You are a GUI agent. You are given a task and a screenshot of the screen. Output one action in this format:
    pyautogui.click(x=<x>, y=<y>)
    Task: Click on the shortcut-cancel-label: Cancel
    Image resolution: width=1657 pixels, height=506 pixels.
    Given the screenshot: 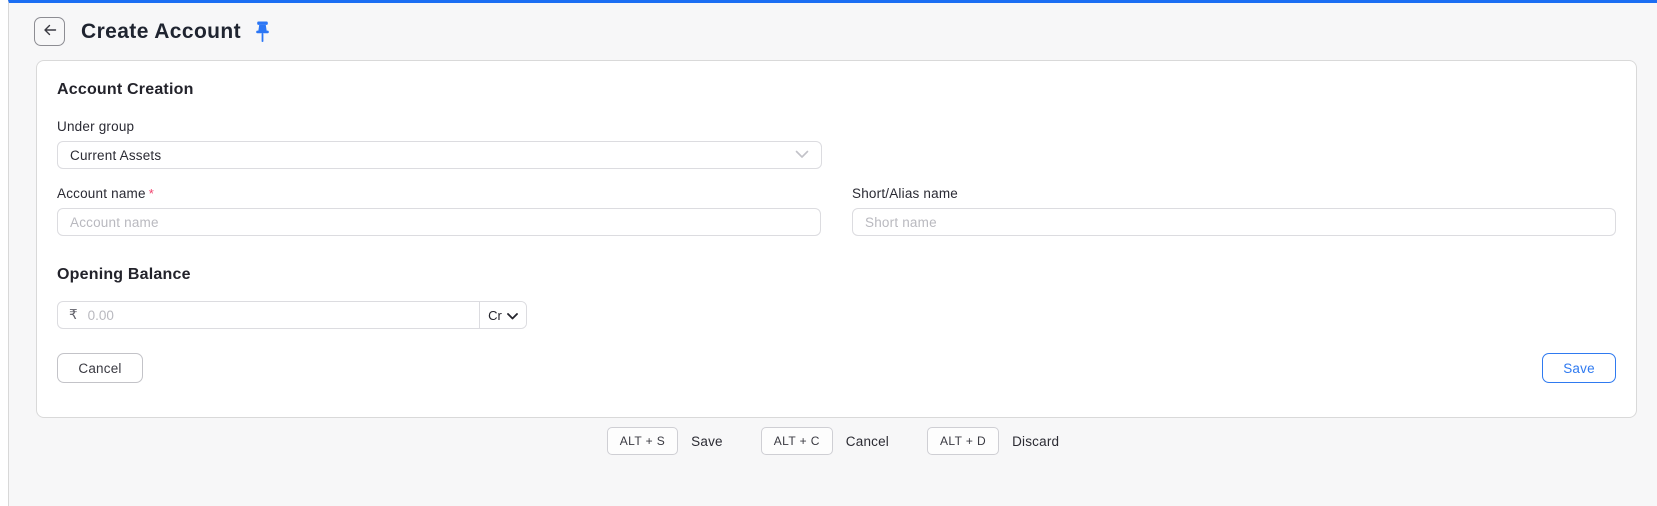 What is the action you would take?
    pyautogui.click(x=867, y=441)
    